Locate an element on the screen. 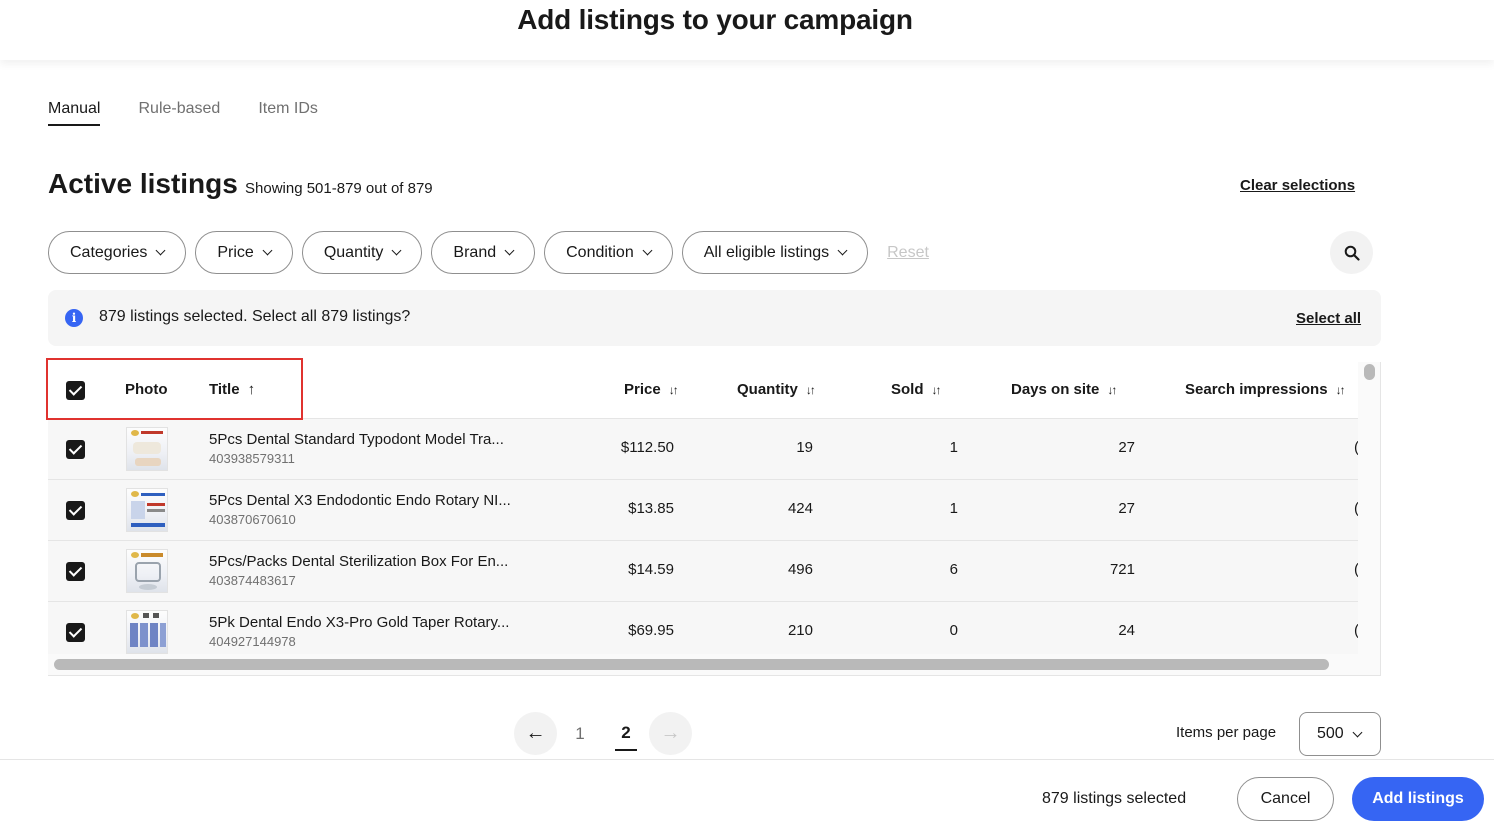  column-days-on-site-label: Days on site is located at coordinates (1055, 389).